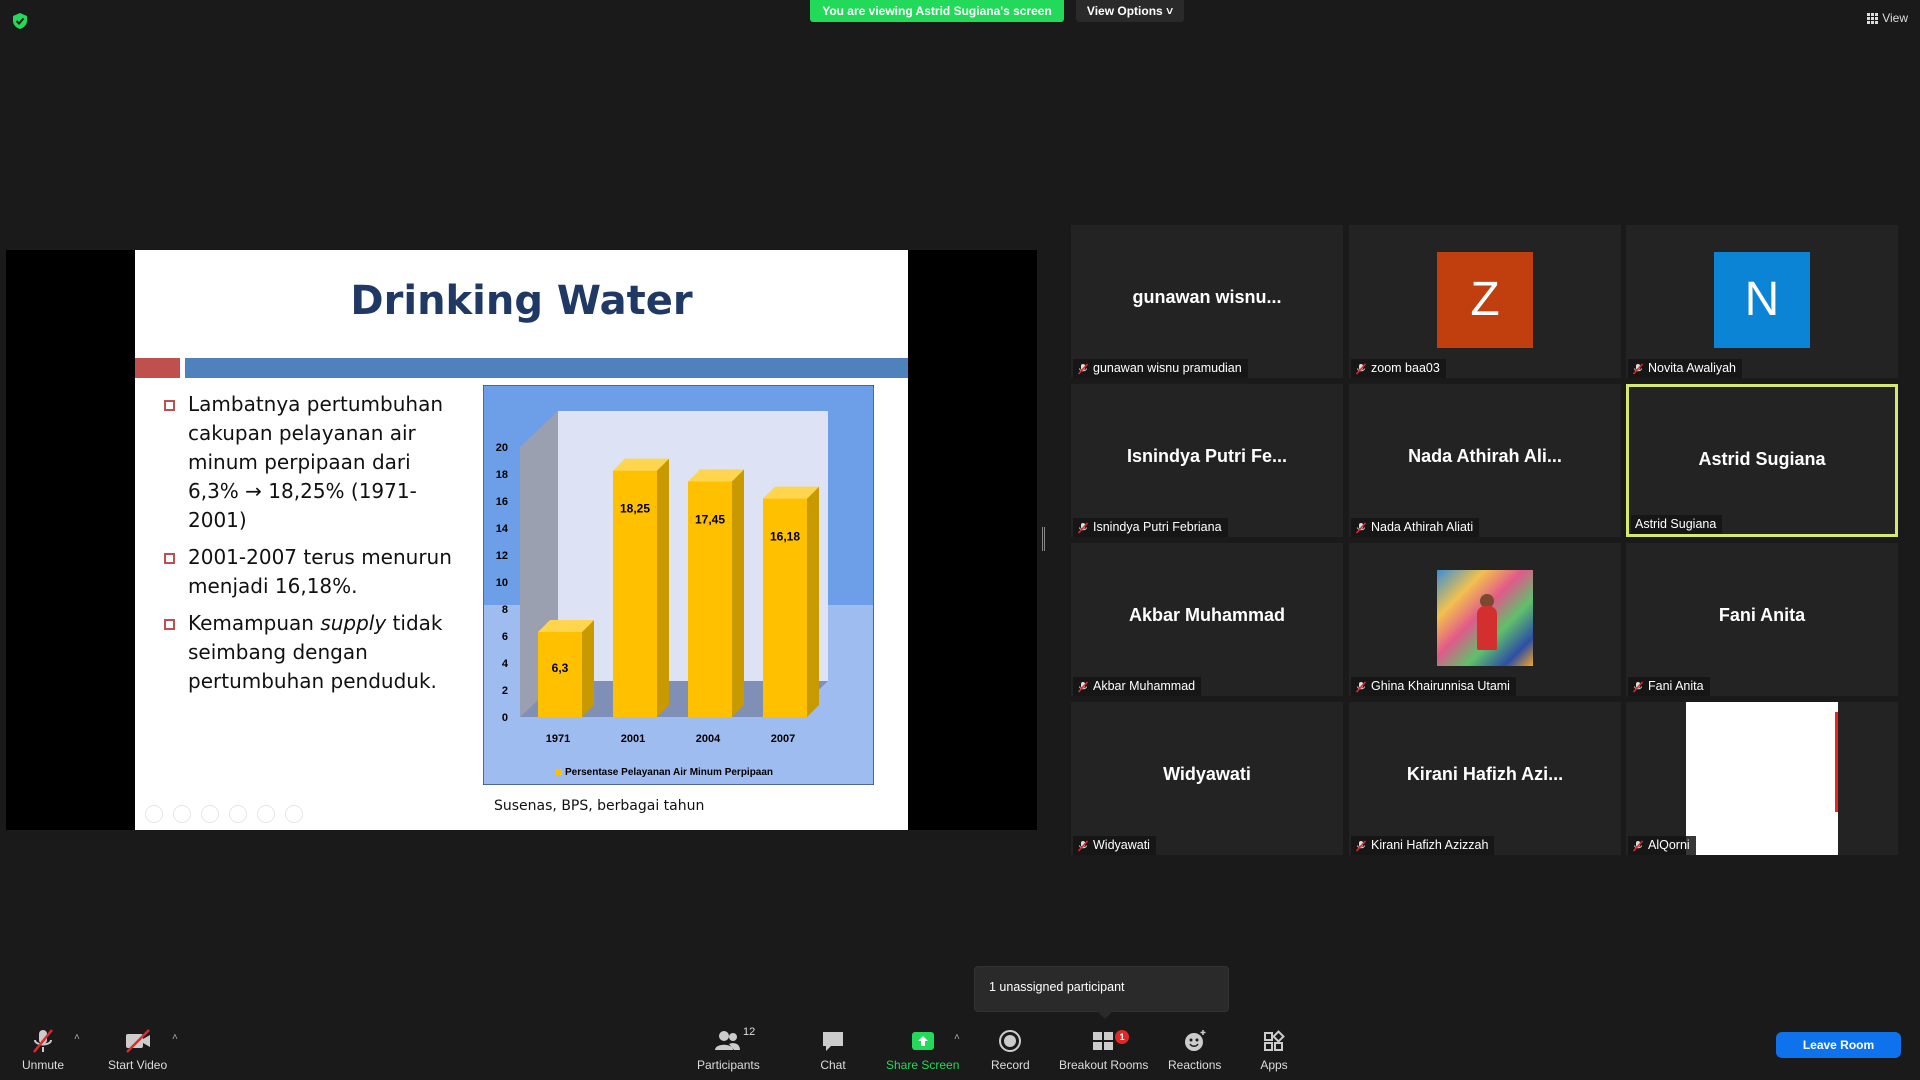  What do you see at coordinates (833, 1041) in the screenshot?
I see `chat-icon` at bounding box center [833, 1041].